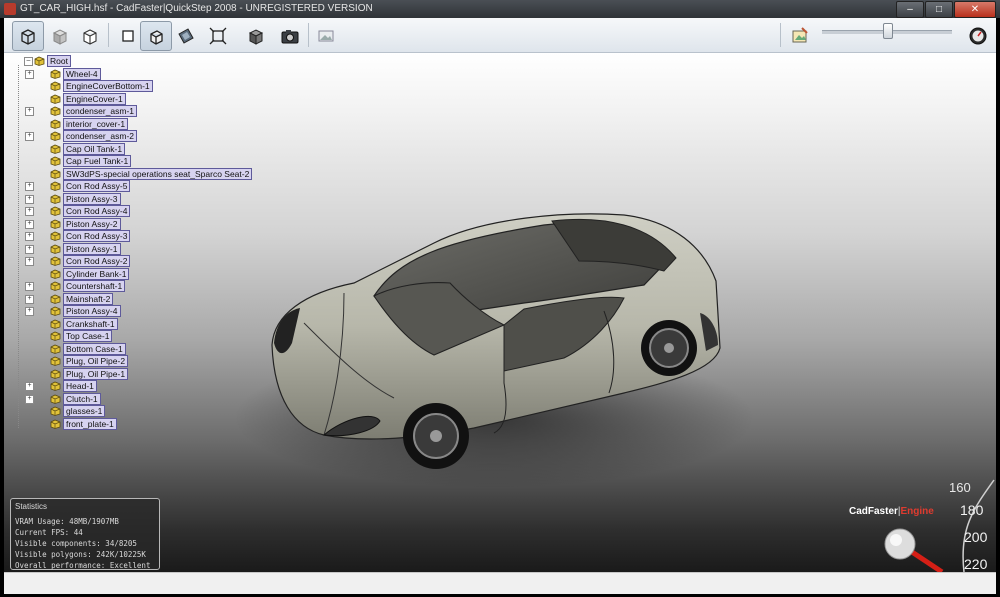  I want to click on tree-node: EngineCover-1, so click(88, 98).